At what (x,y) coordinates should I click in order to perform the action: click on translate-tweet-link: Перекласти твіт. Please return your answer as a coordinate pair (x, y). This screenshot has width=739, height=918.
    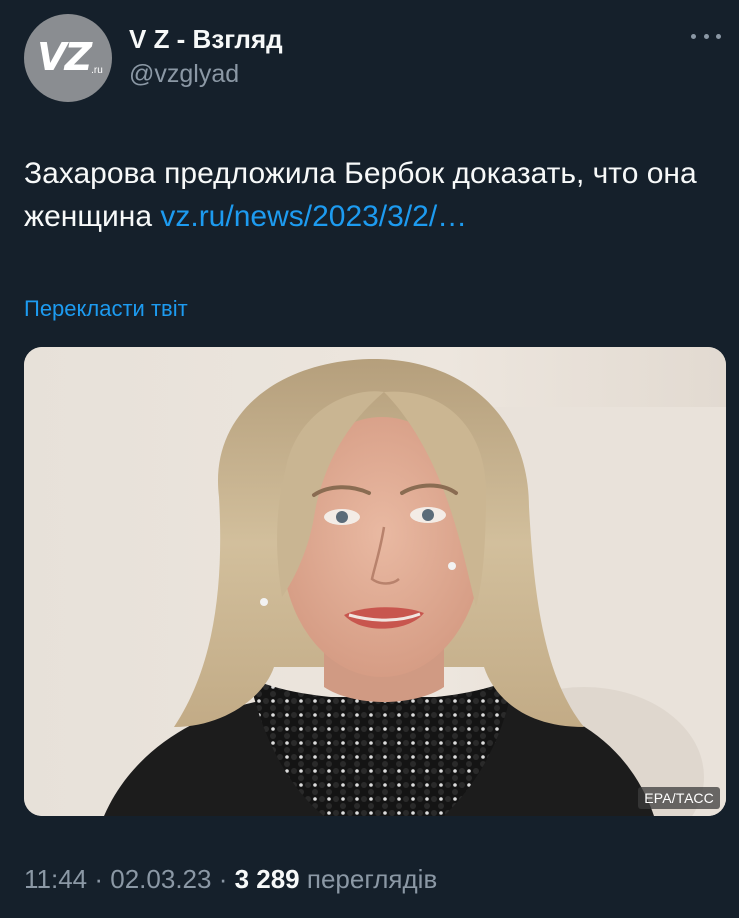
    Looking at the image, I should click on (106, 309).